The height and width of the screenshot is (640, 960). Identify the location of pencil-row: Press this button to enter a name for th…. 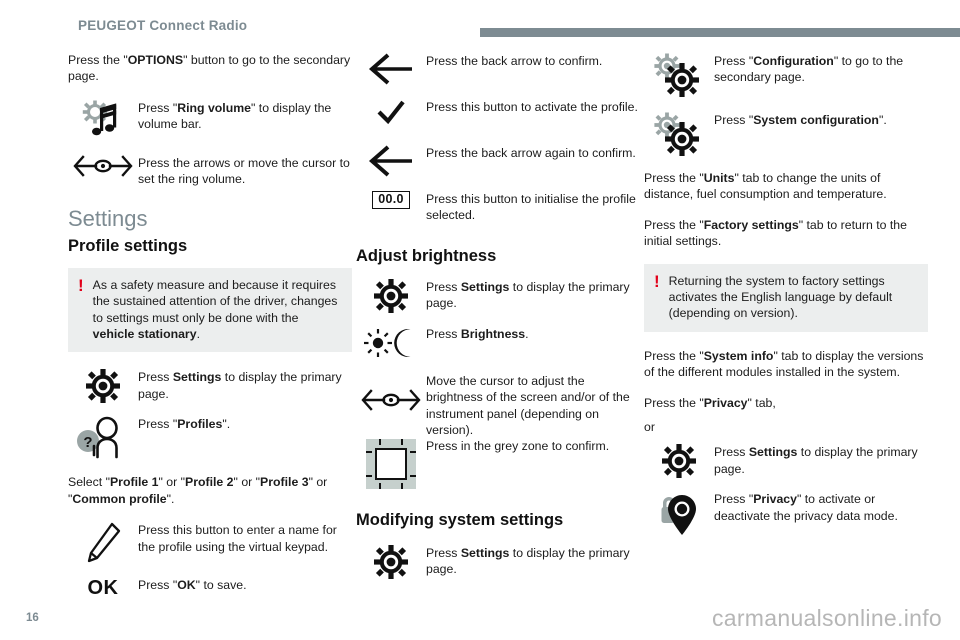
(210, 542).